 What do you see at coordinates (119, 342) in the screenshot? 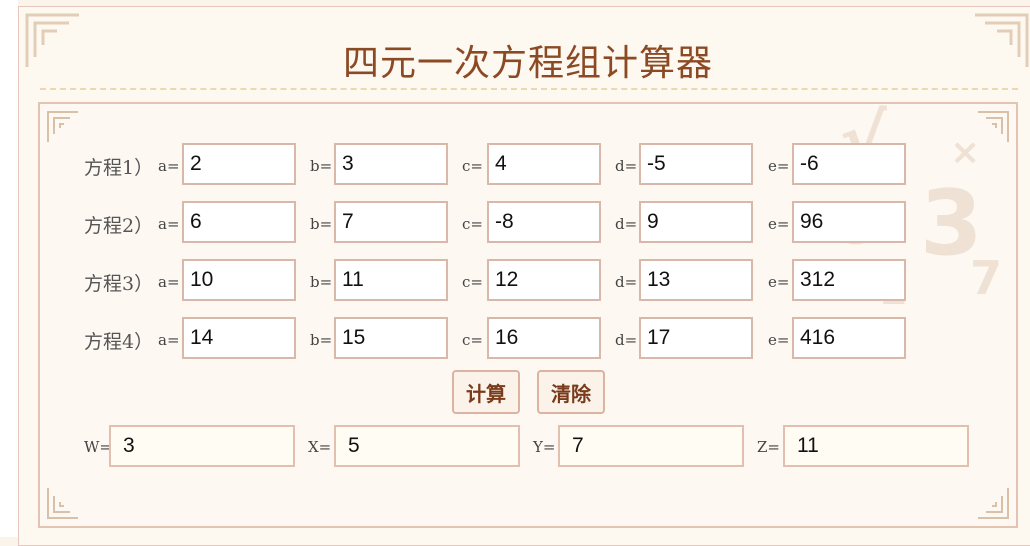
I see `equation-label: 方程4）` at bounding box center [119, 342].